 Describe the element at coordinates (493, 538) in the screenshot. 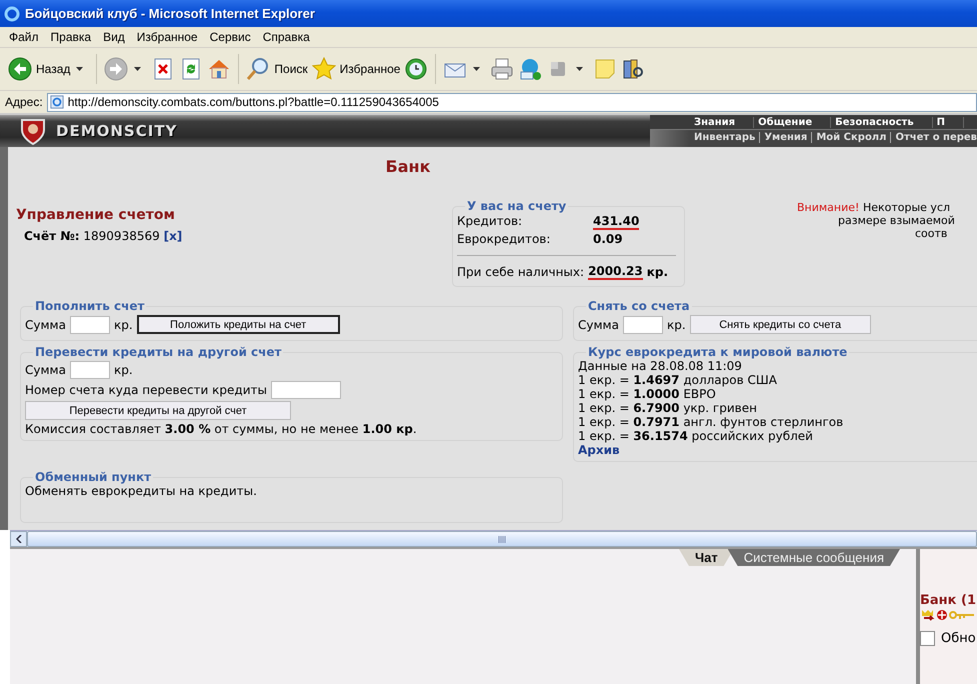

I see `horizontal-scrollbar` at that location.